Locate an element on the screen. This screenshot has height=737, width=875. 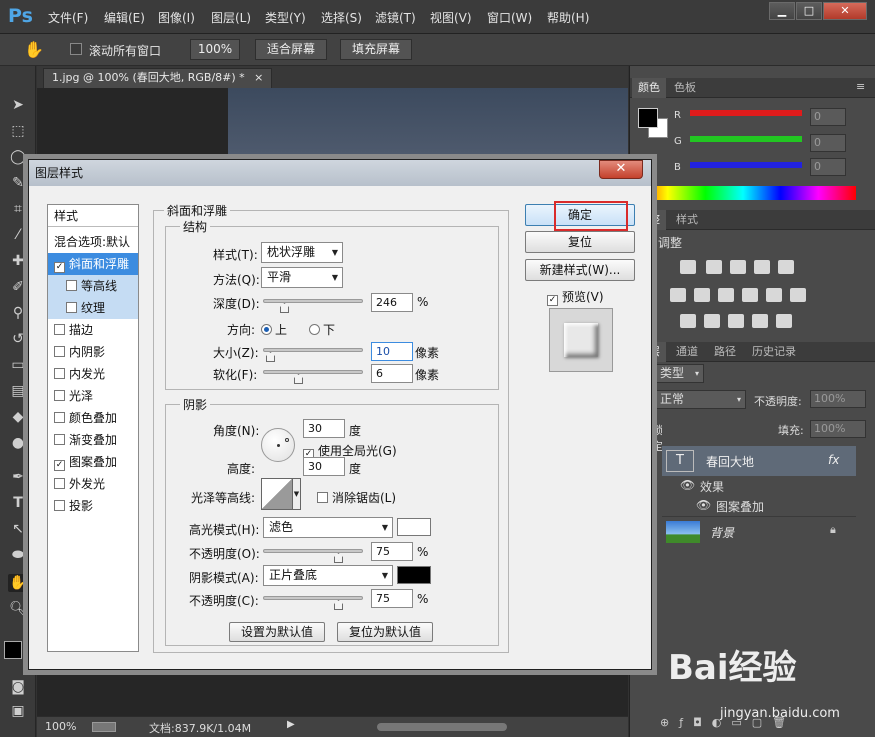
dodge-tool-icon: ● is located at coordinates (18, 443).